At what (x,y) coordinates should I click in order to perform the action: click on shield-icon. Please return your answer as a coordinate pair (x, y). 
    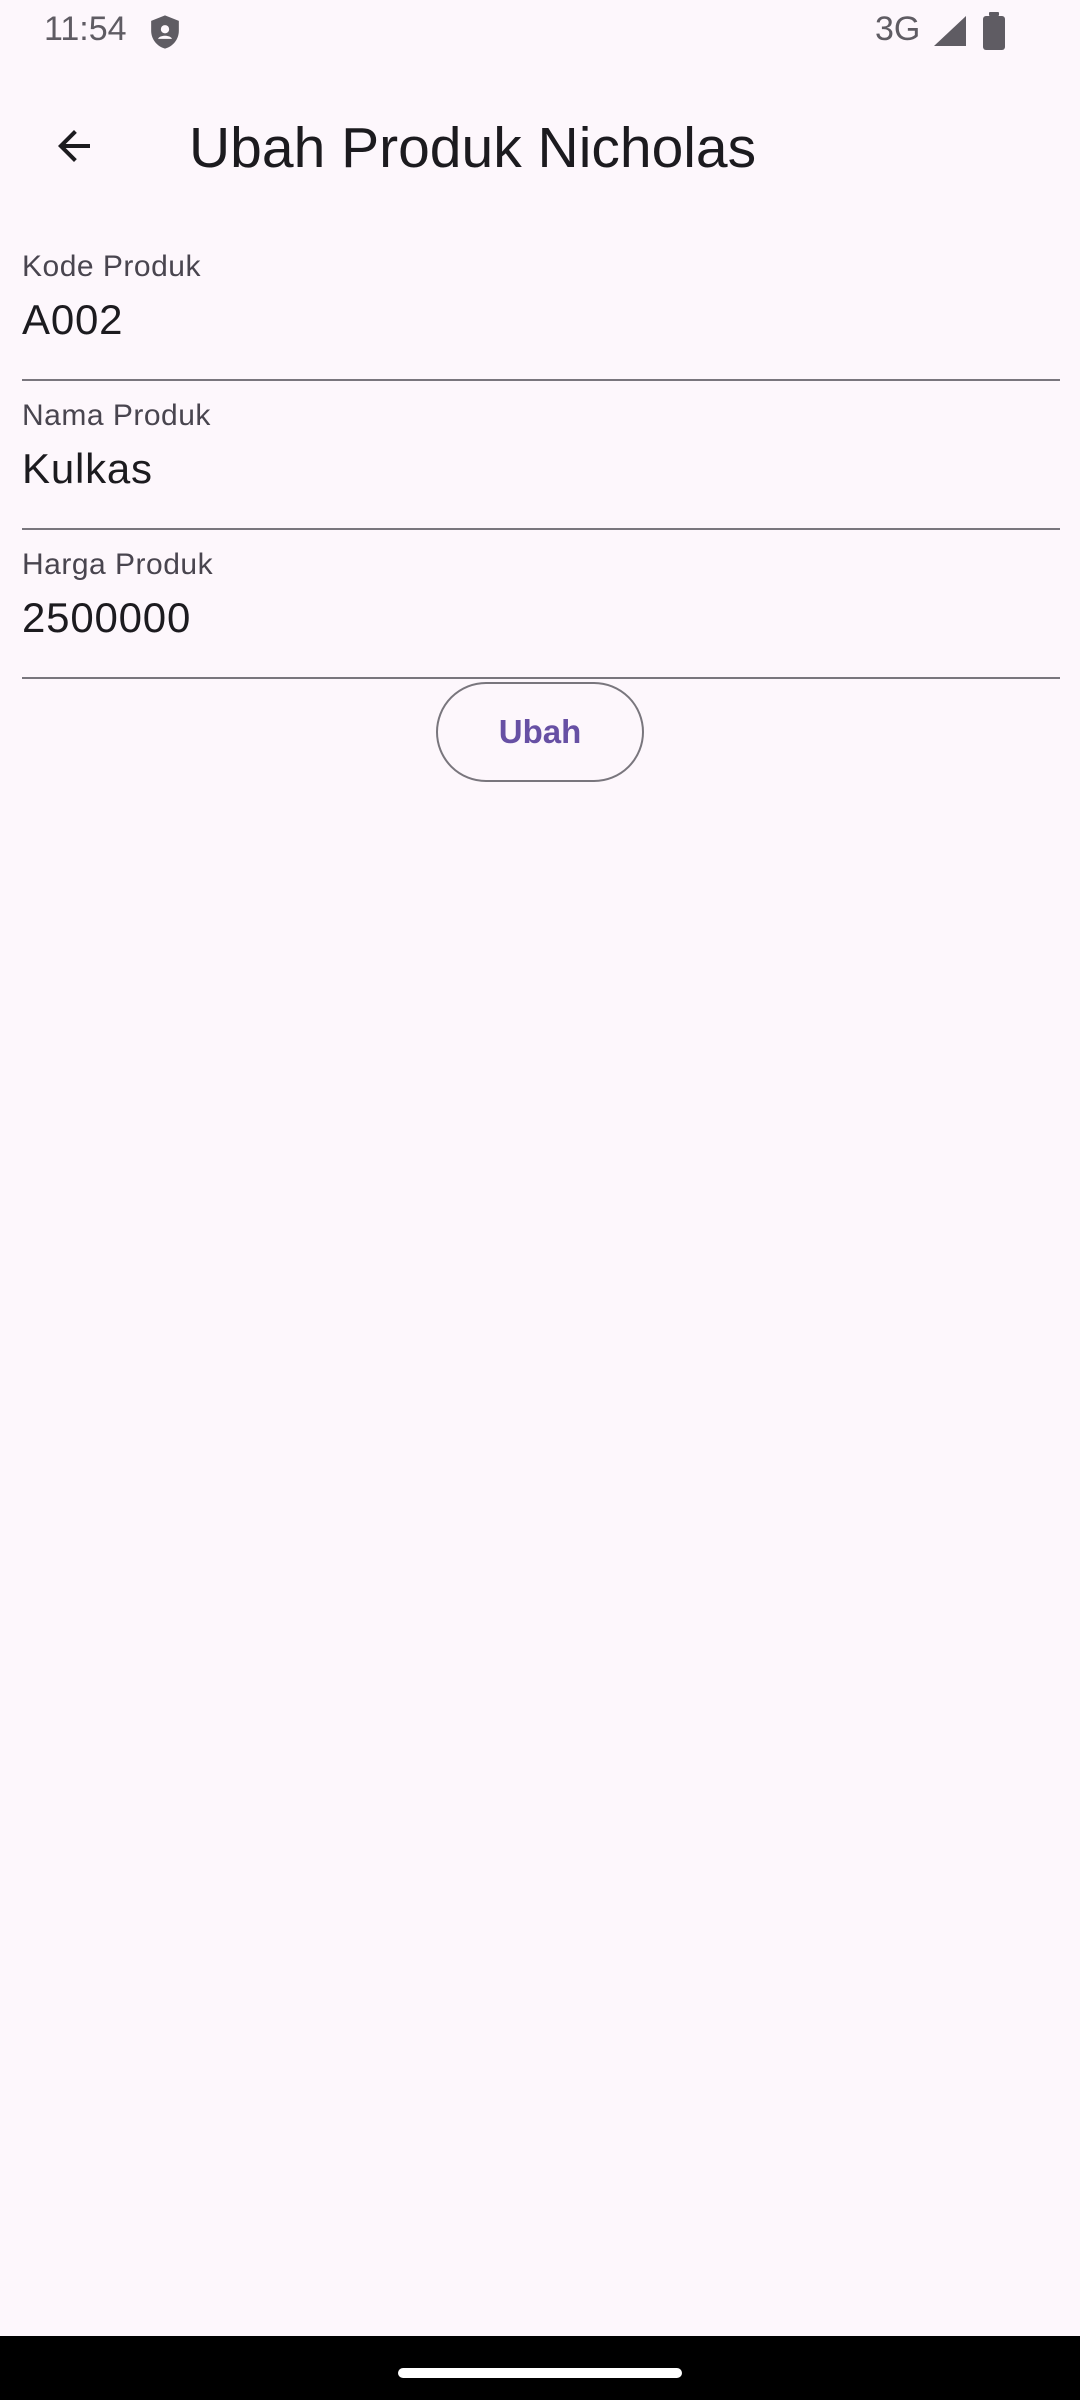
    Looking at the image, I should click on (165, 32).